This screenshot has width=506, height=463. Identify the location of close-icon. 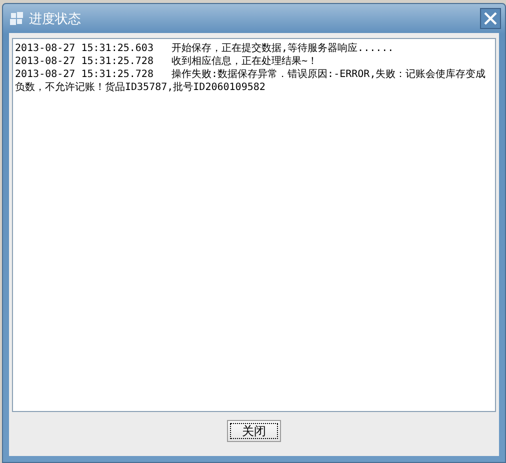
(490, 18).